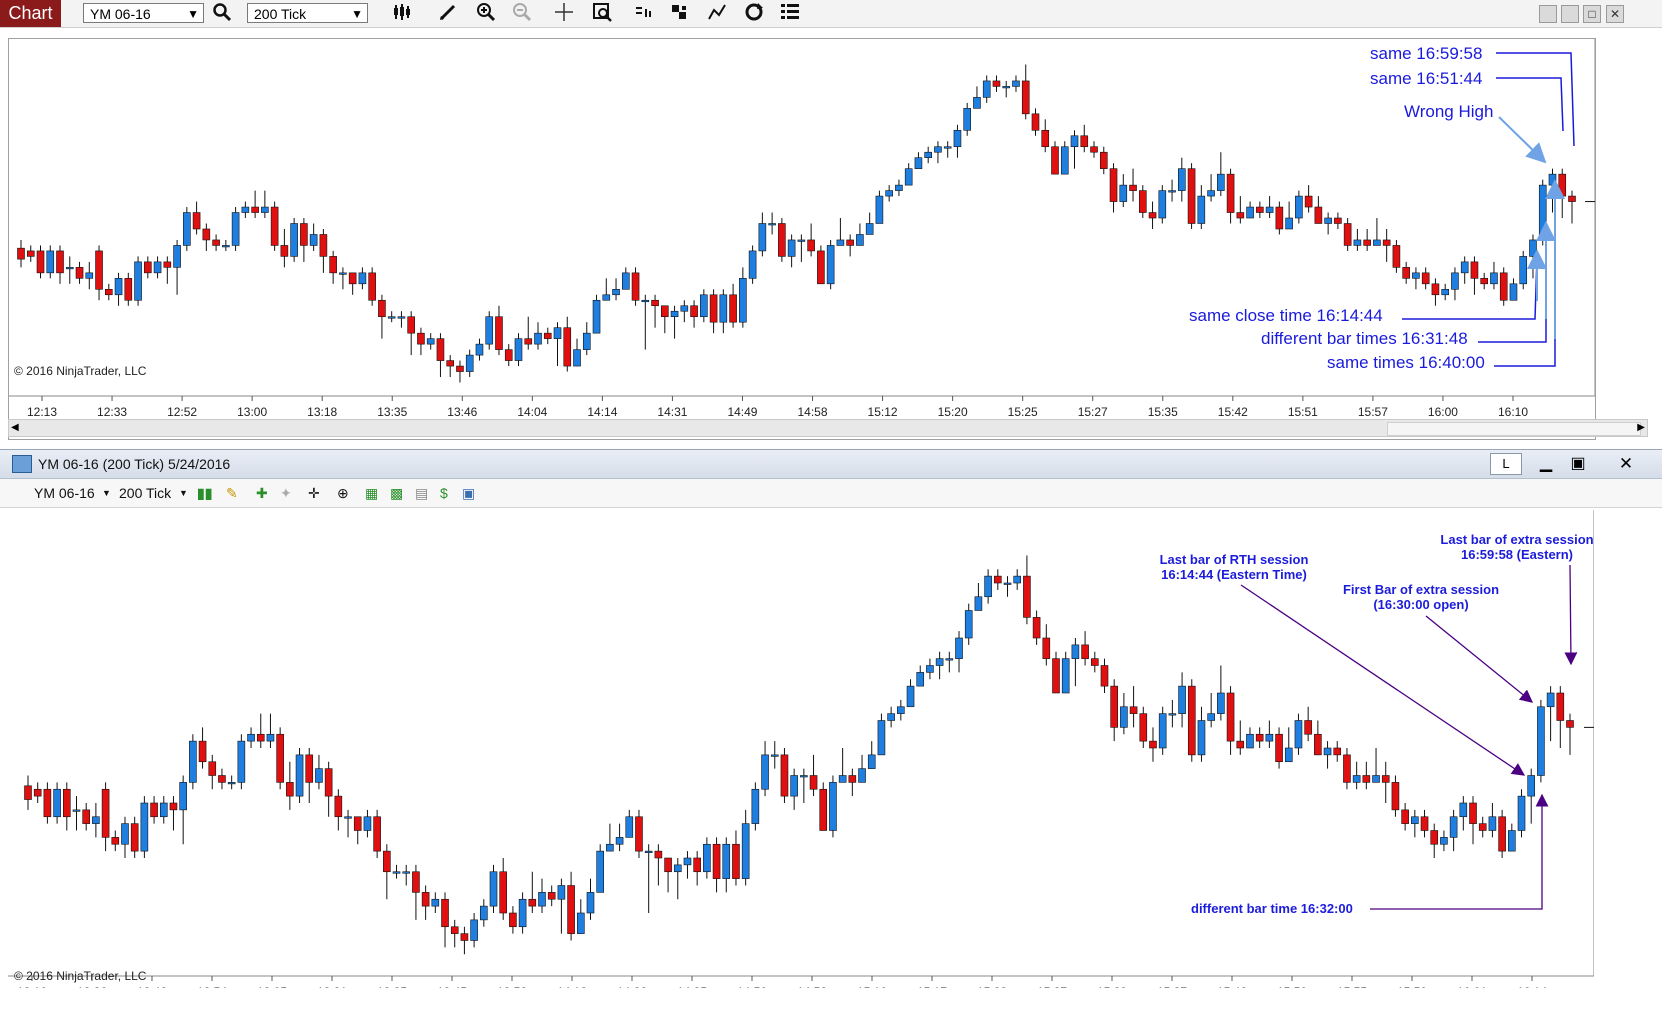 This screenshot has width=1662, height=1013. What do you see at coordinates (371, 493) in the screenshot?
I see `data-series-icon: ▦` at bounding box center [371, 493].